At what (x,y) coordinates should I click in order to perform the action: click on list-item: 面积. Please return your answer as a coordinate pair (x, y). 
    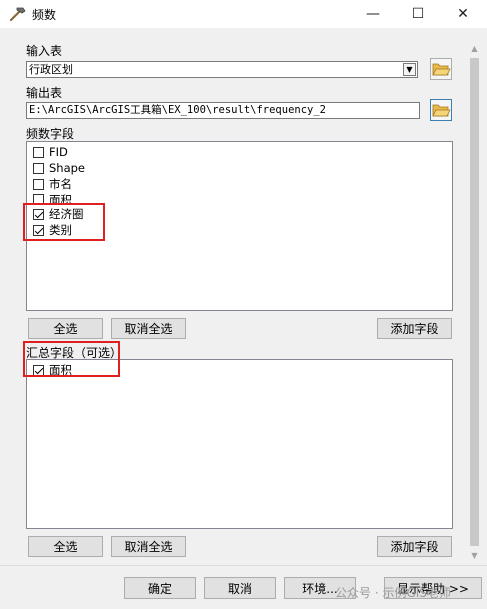
    Looking at the image, I should click on (52, 197).